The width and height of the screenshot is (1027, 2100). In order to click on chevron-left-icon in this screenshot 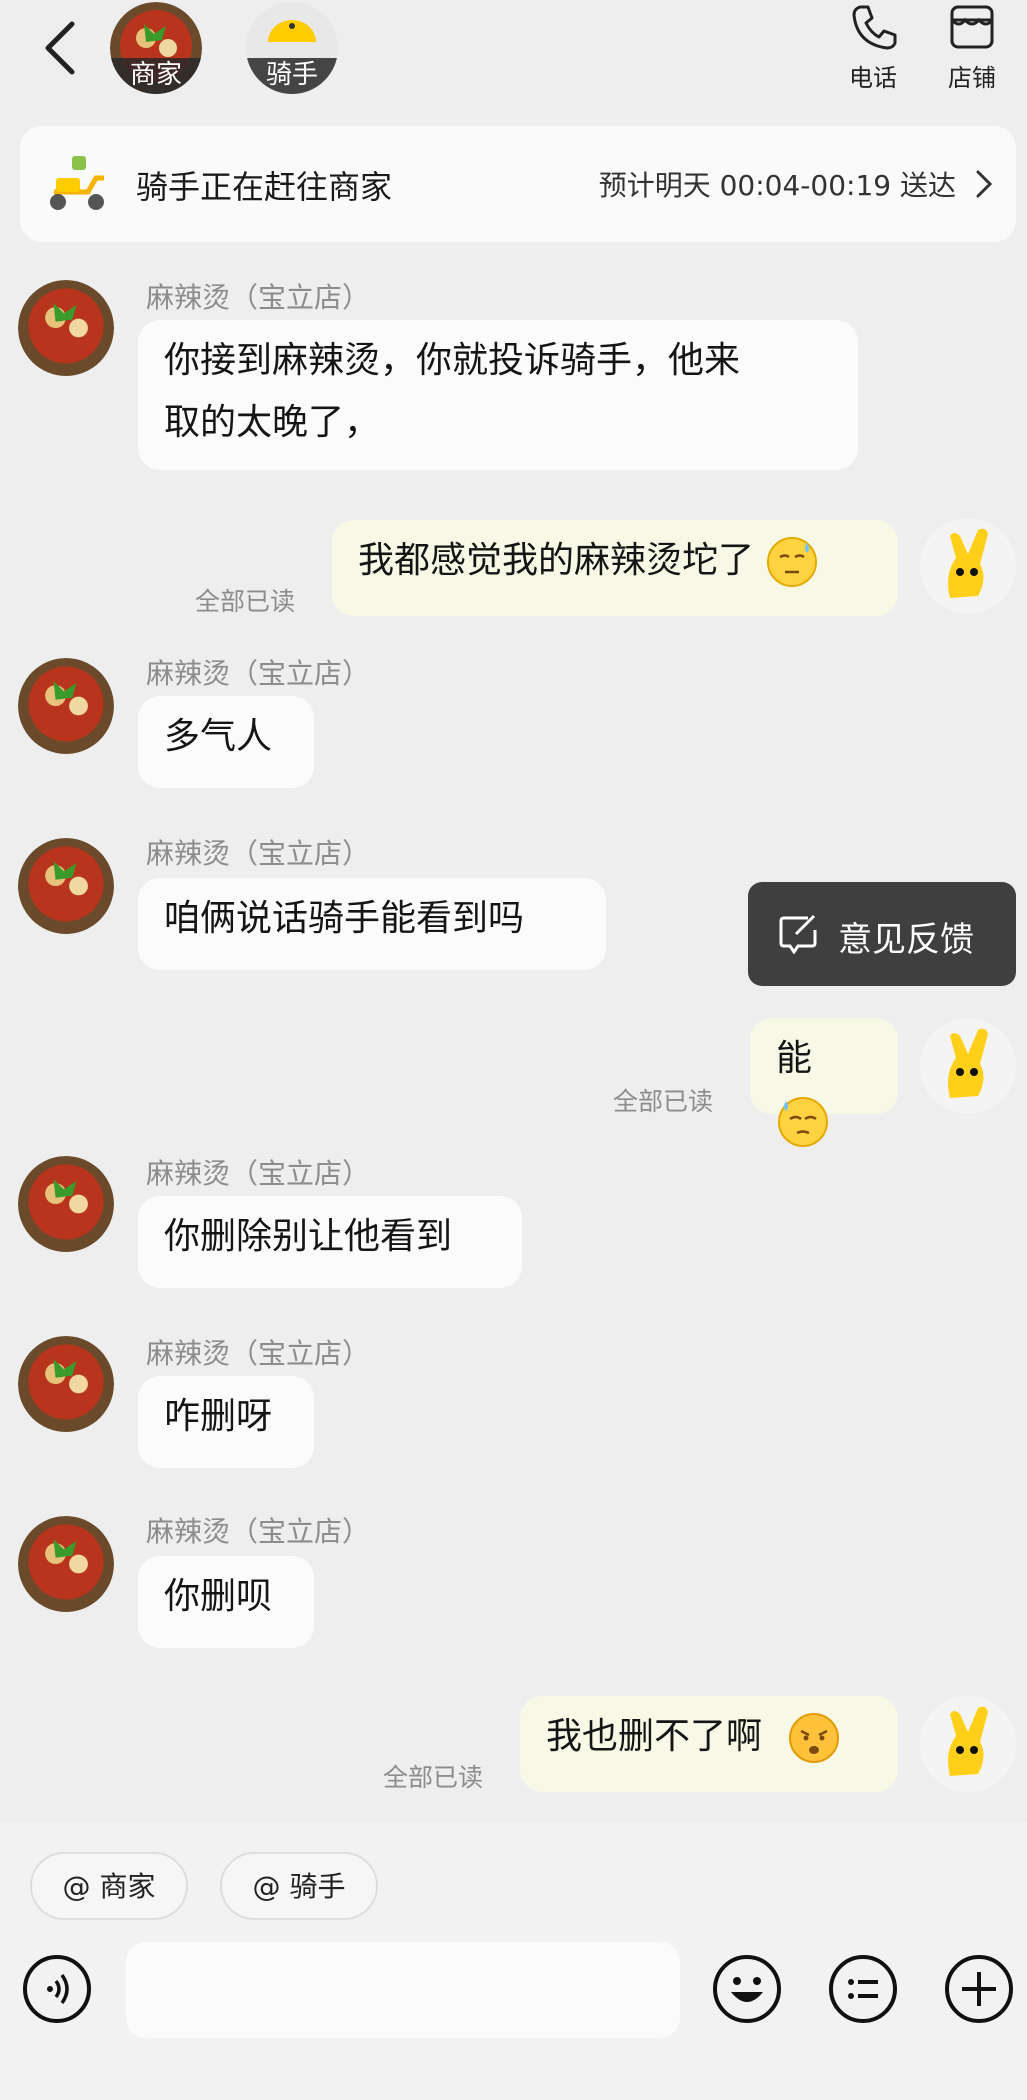, I will do `click(60, 48)`.